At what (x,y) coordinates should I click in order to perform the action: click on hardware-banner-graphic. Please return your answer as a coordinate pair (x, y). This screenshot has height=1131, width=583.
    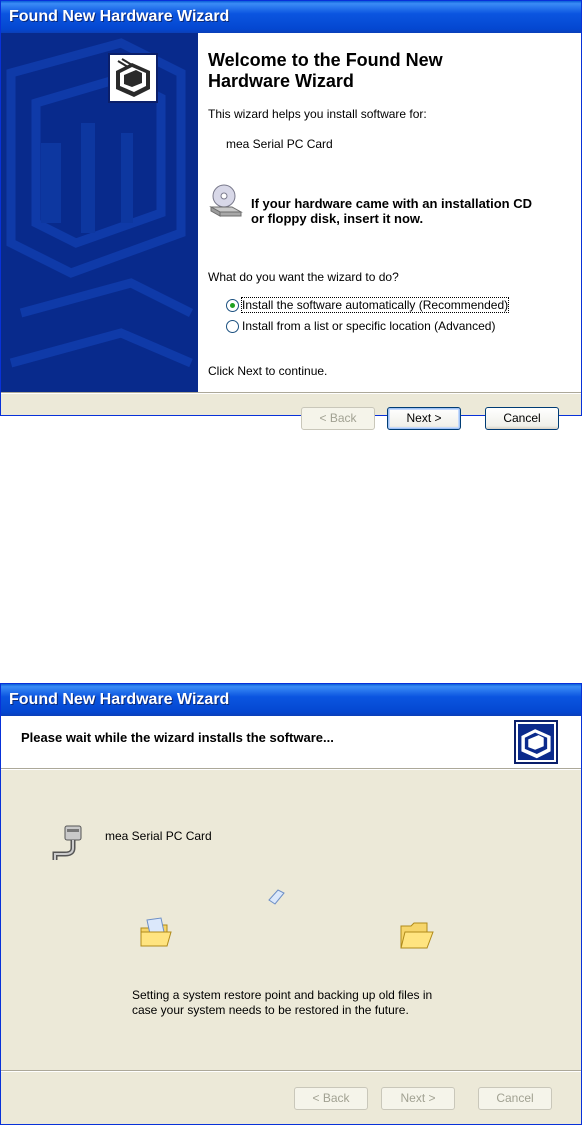
    Looking at the image, I should click on (100, 203).